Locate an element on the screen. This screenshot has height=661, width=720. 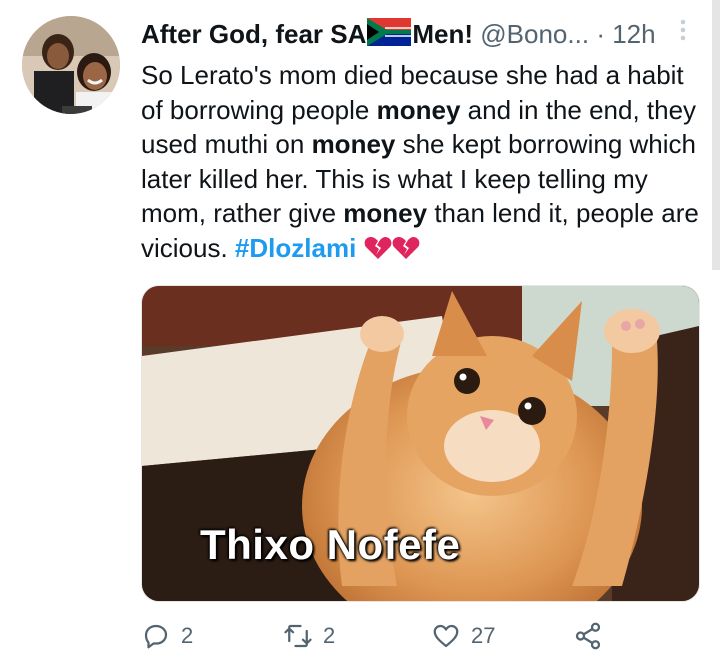
south-africa-flag-icon is located at coordinates (389, 31).